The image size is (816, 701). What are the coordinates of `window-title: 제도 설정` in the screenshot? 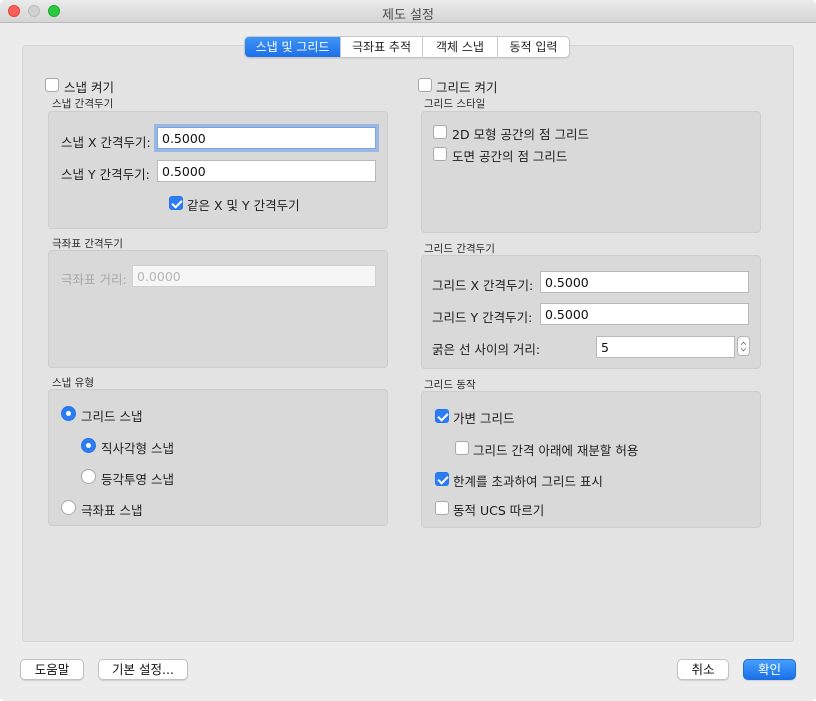 It's located at (408, 15).